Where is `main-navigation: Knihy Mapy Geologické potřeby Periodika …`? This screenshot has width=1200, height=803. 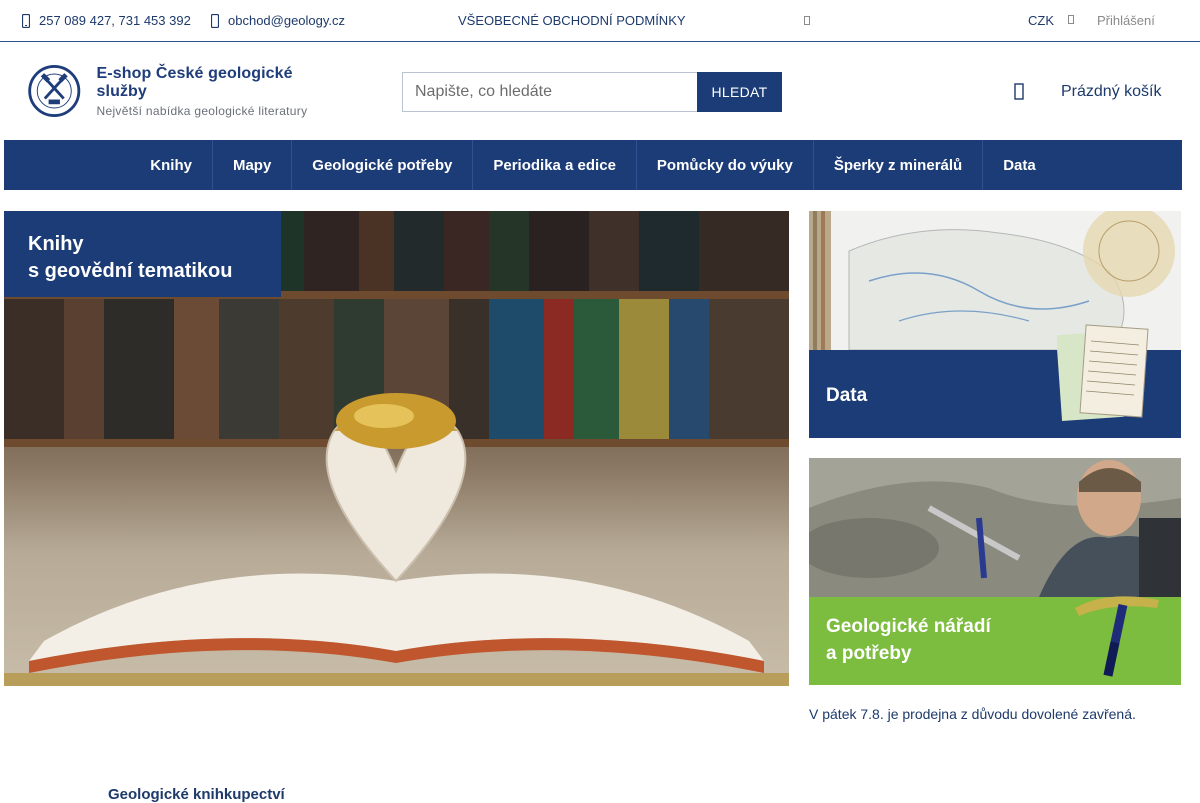
main-navigation: Knihy Mapy Geologické potřeby Periodika … is located at coordinates (593, 165).